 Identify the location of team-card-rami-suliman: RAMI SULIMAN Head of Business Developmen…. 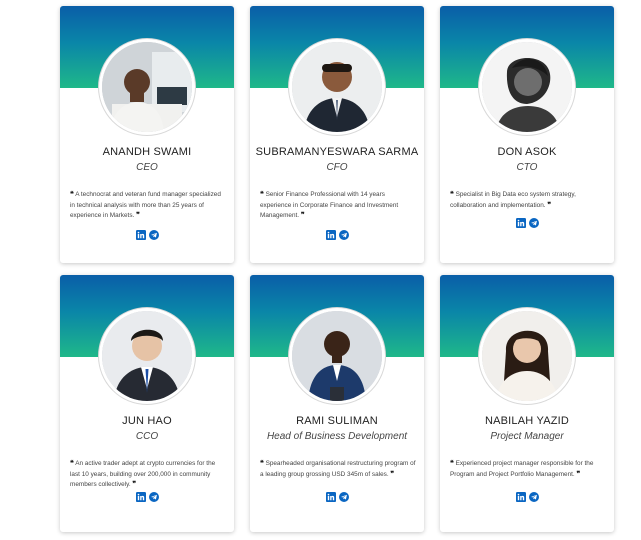
(337, 403).